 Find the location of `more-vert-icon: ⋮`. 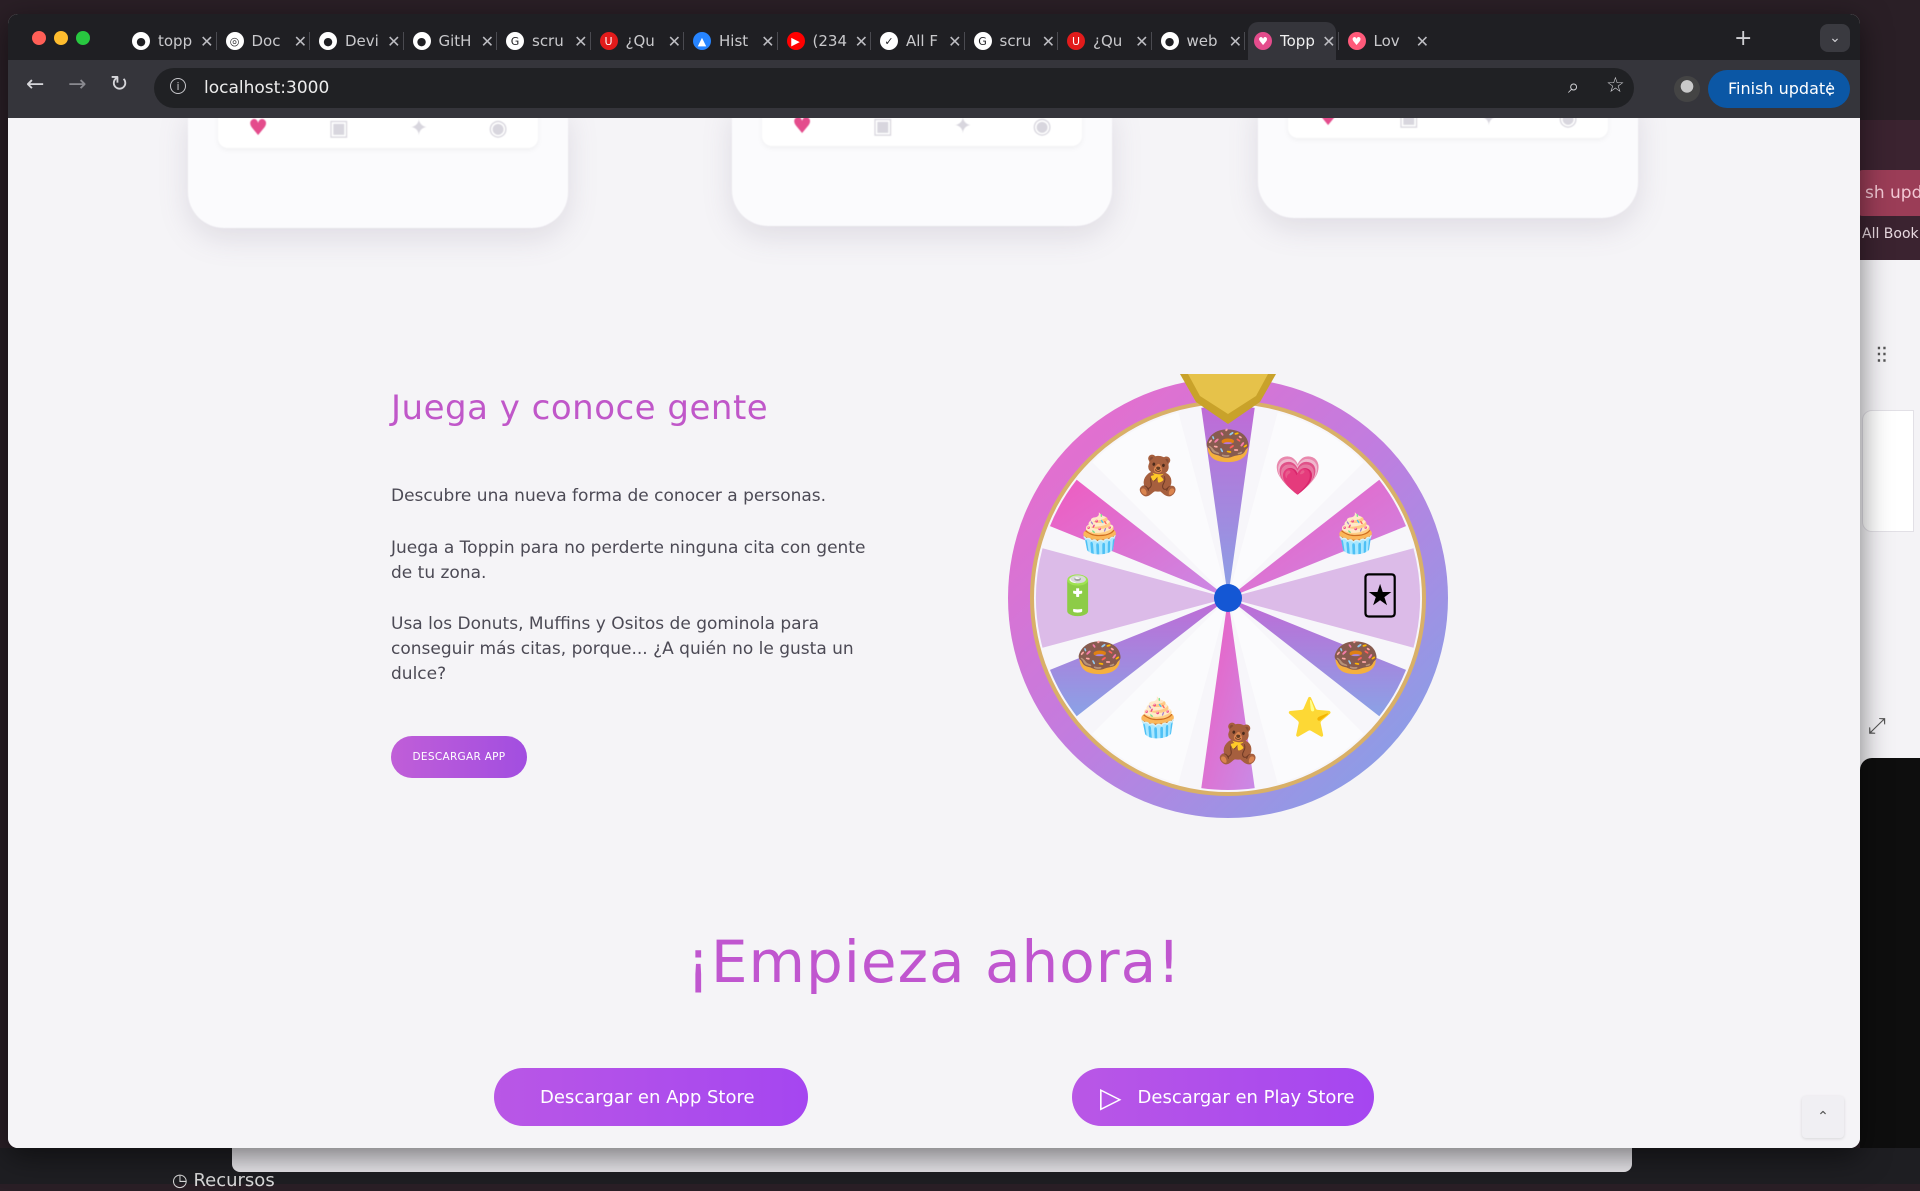

more-vert-icon: ⋮ is located at coordinates (1830, 88).